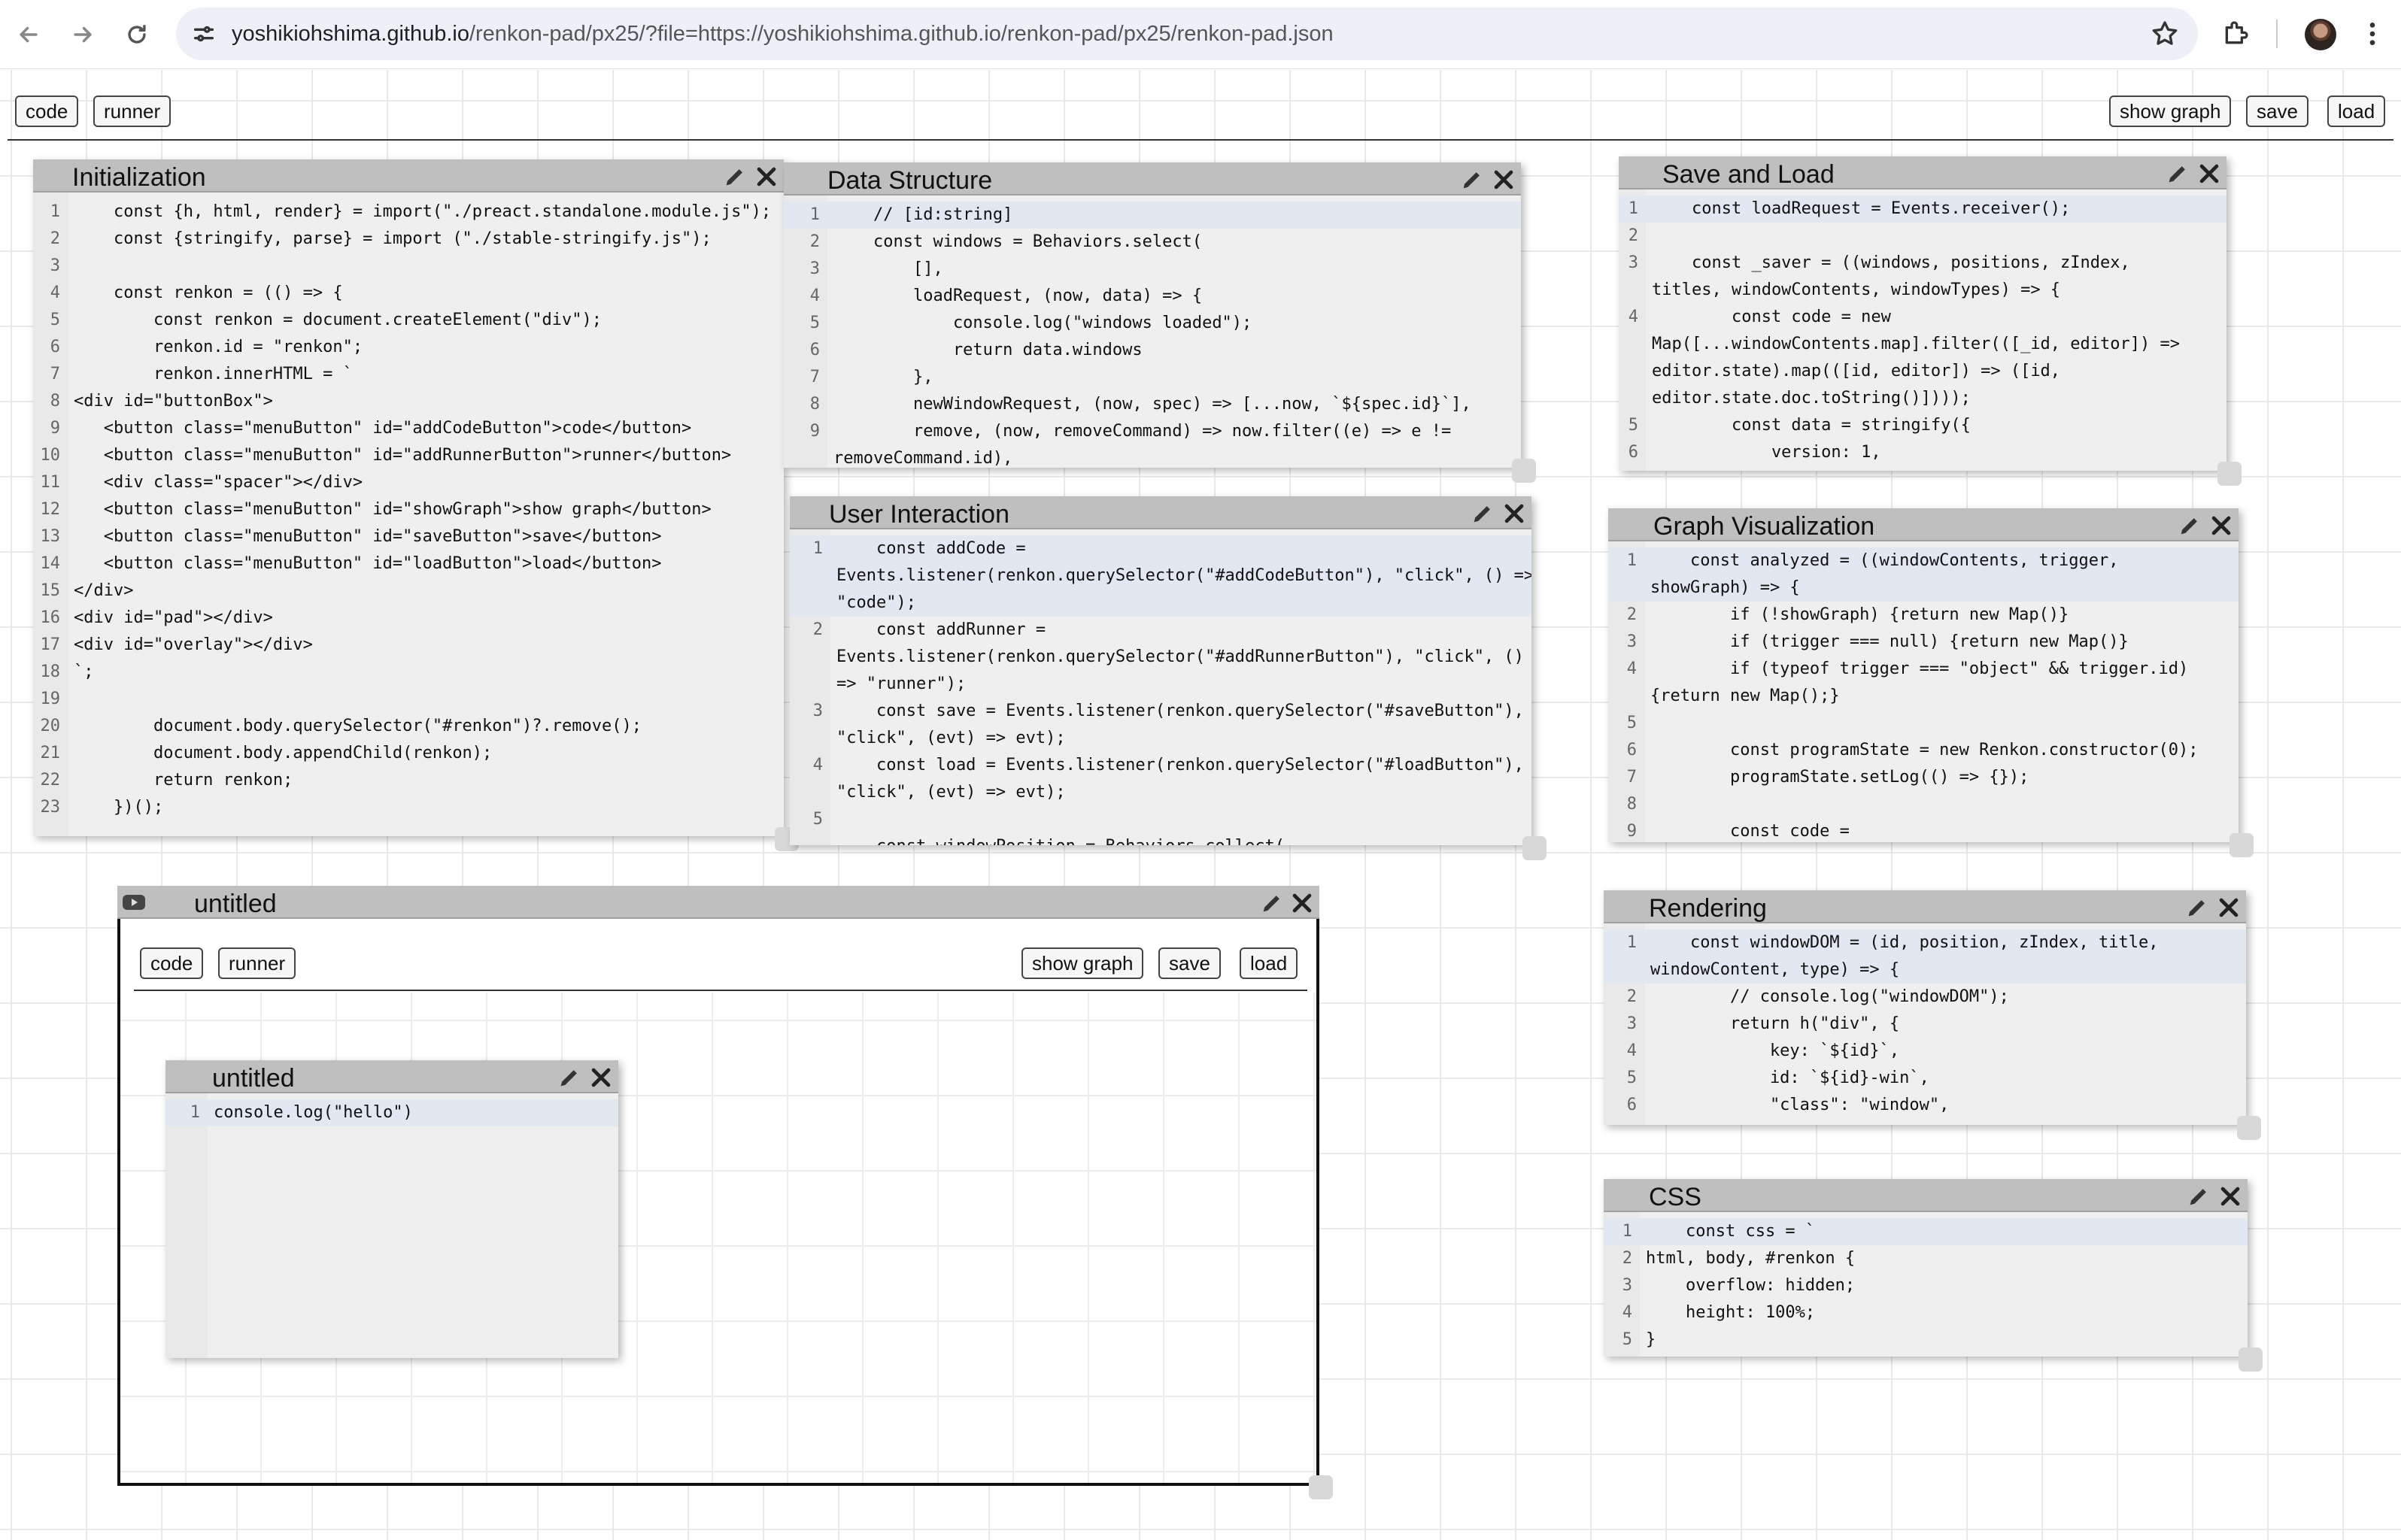 This screenshot has width=2401, height=1540. What do you see at coordinates (931, 548) in the screenshot?
I see `code-line: const addCode =` at bounding box center [931, 548].